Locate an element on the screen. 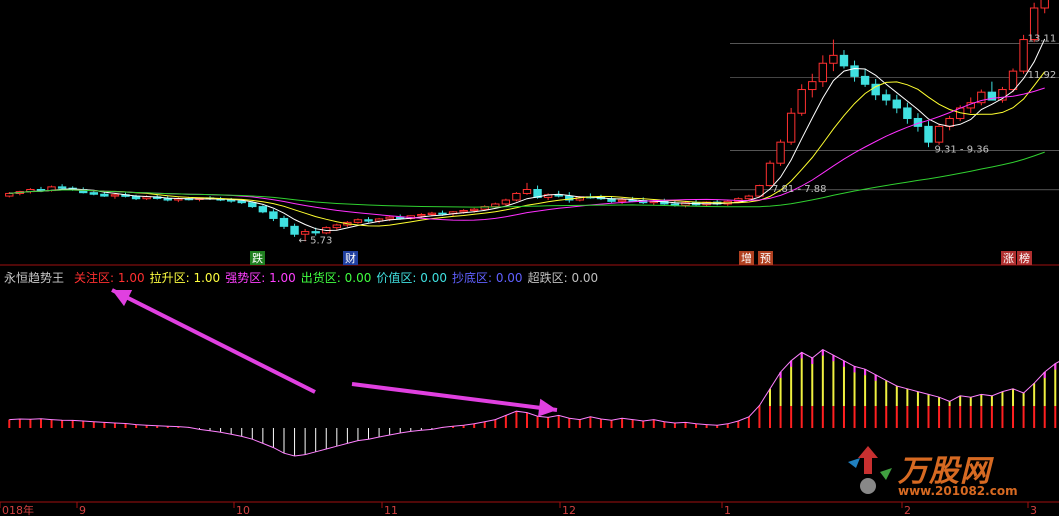  x-axis-label: 018年 is located at coordinates (18, 509).